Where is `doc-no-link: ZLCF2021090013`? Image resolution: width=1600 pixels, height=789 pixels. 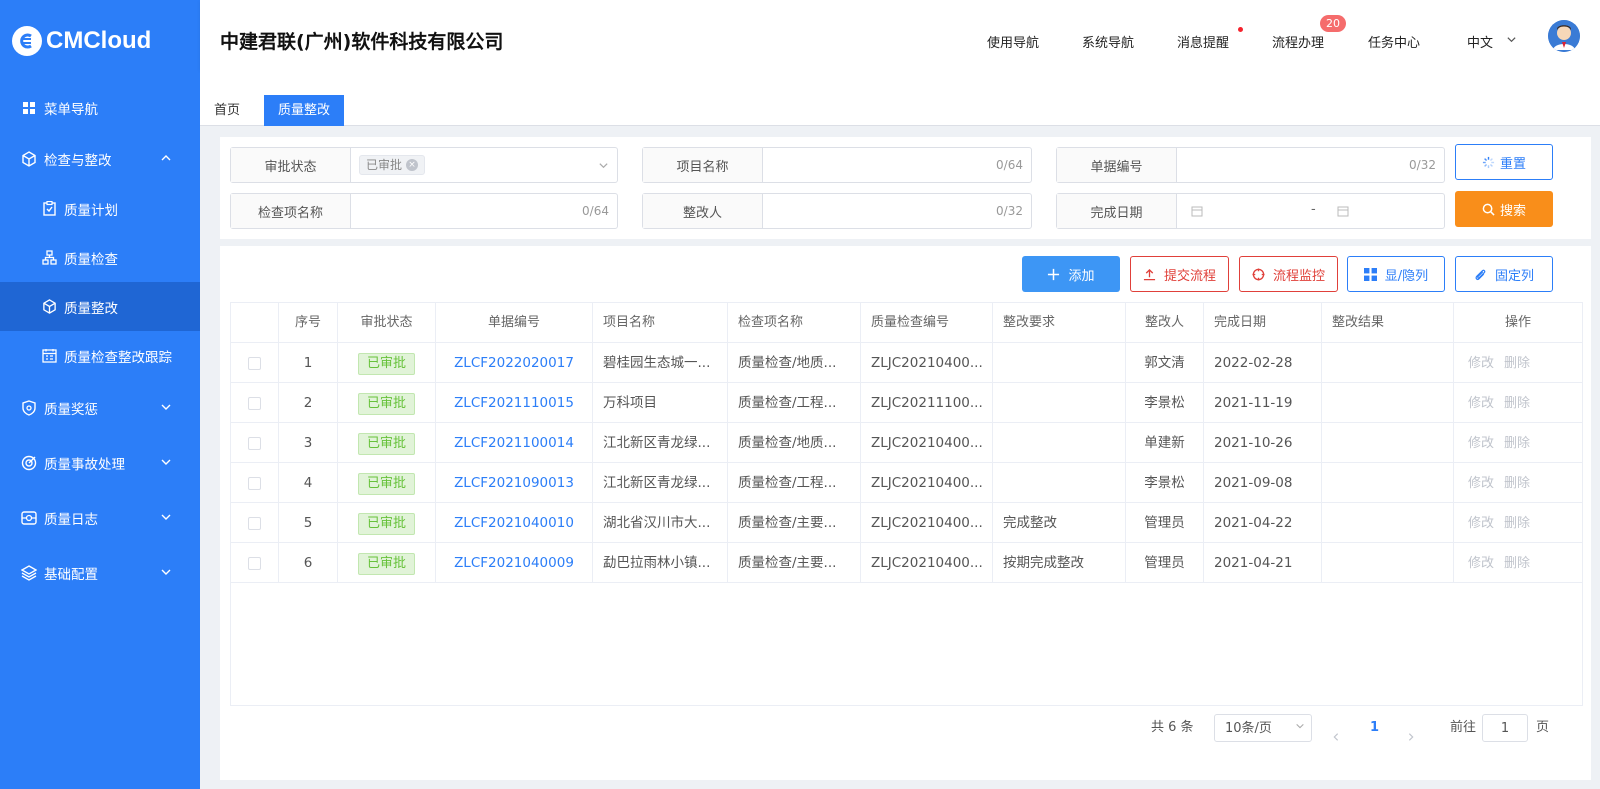 doc-no-link: ZLCF2021090013 is located at coordinates (514, 483).